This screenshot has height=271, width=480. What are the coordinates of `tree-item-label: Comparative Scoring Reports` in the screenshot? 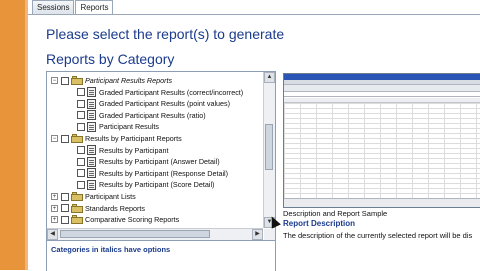 It's located at (132, 220).